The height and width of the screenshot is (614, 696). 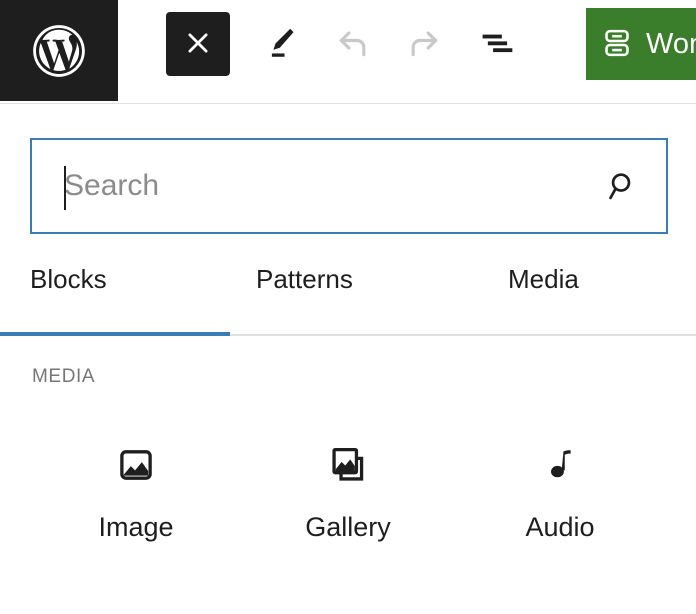 I want to click on publish-button: Won, so click(x=641, y=44).